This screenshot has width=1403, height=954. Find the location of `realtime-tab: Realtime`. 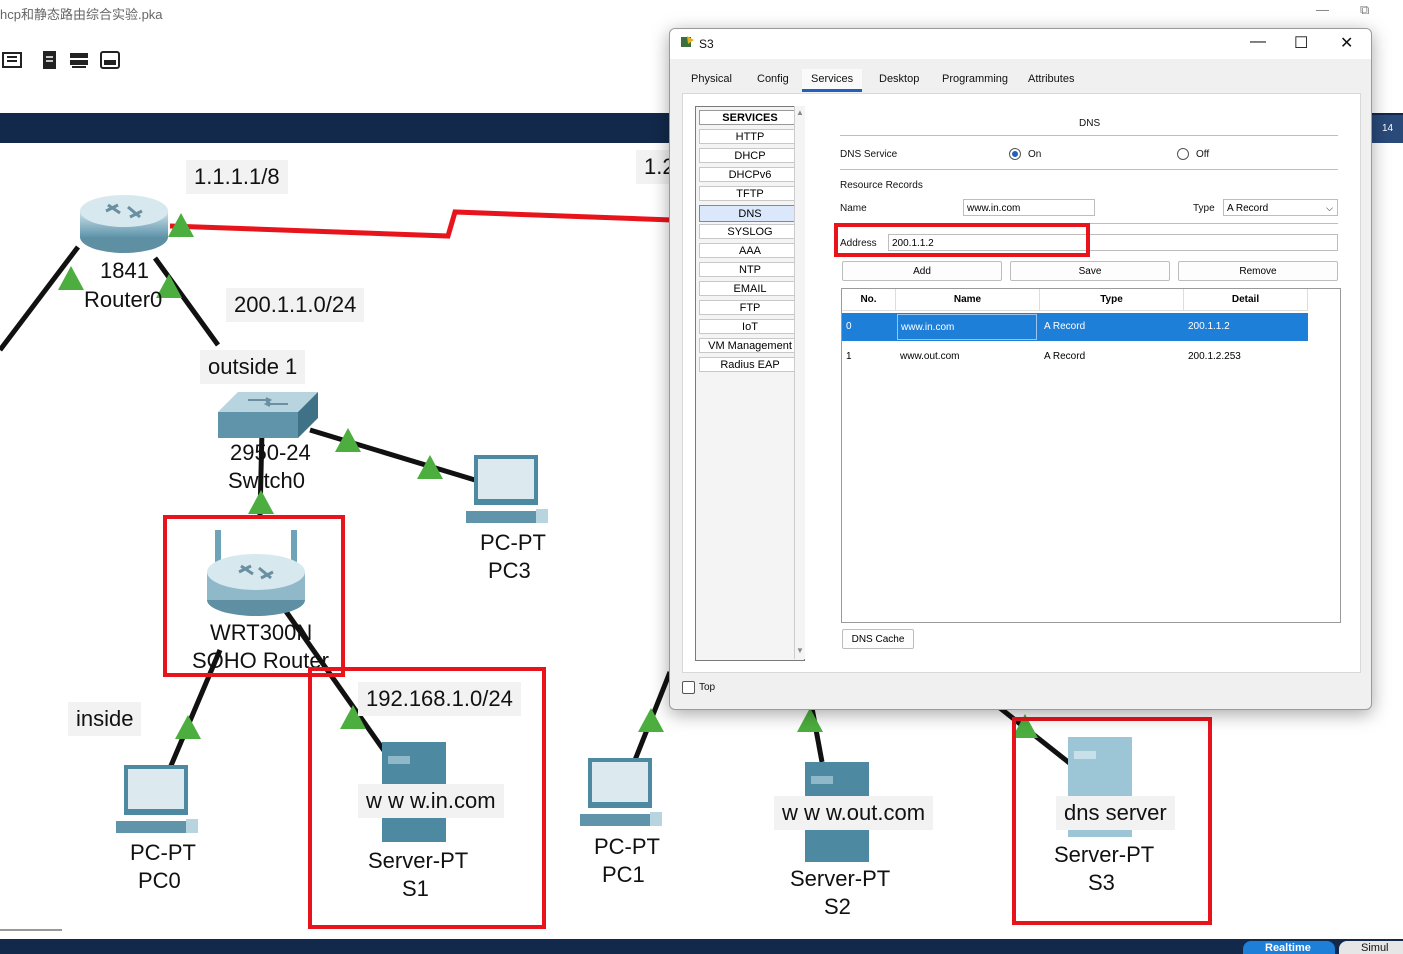

realtime-tab: Realtime is located at coordinates (1289, 947).